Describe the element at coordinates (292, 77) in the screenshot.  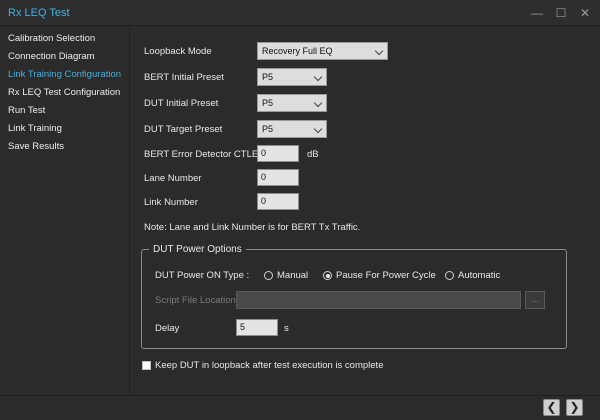
I see `bert-initial-preset-dropdown: P5` at that location.